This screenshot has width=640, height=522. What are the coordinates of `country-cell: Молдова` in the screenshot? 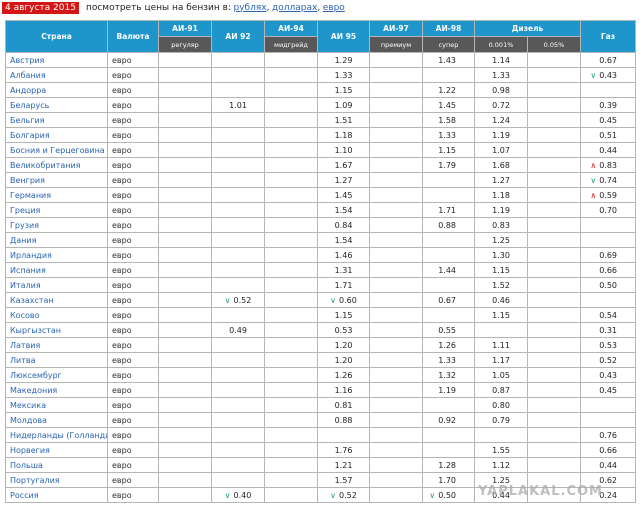 It's located at (56, 420).